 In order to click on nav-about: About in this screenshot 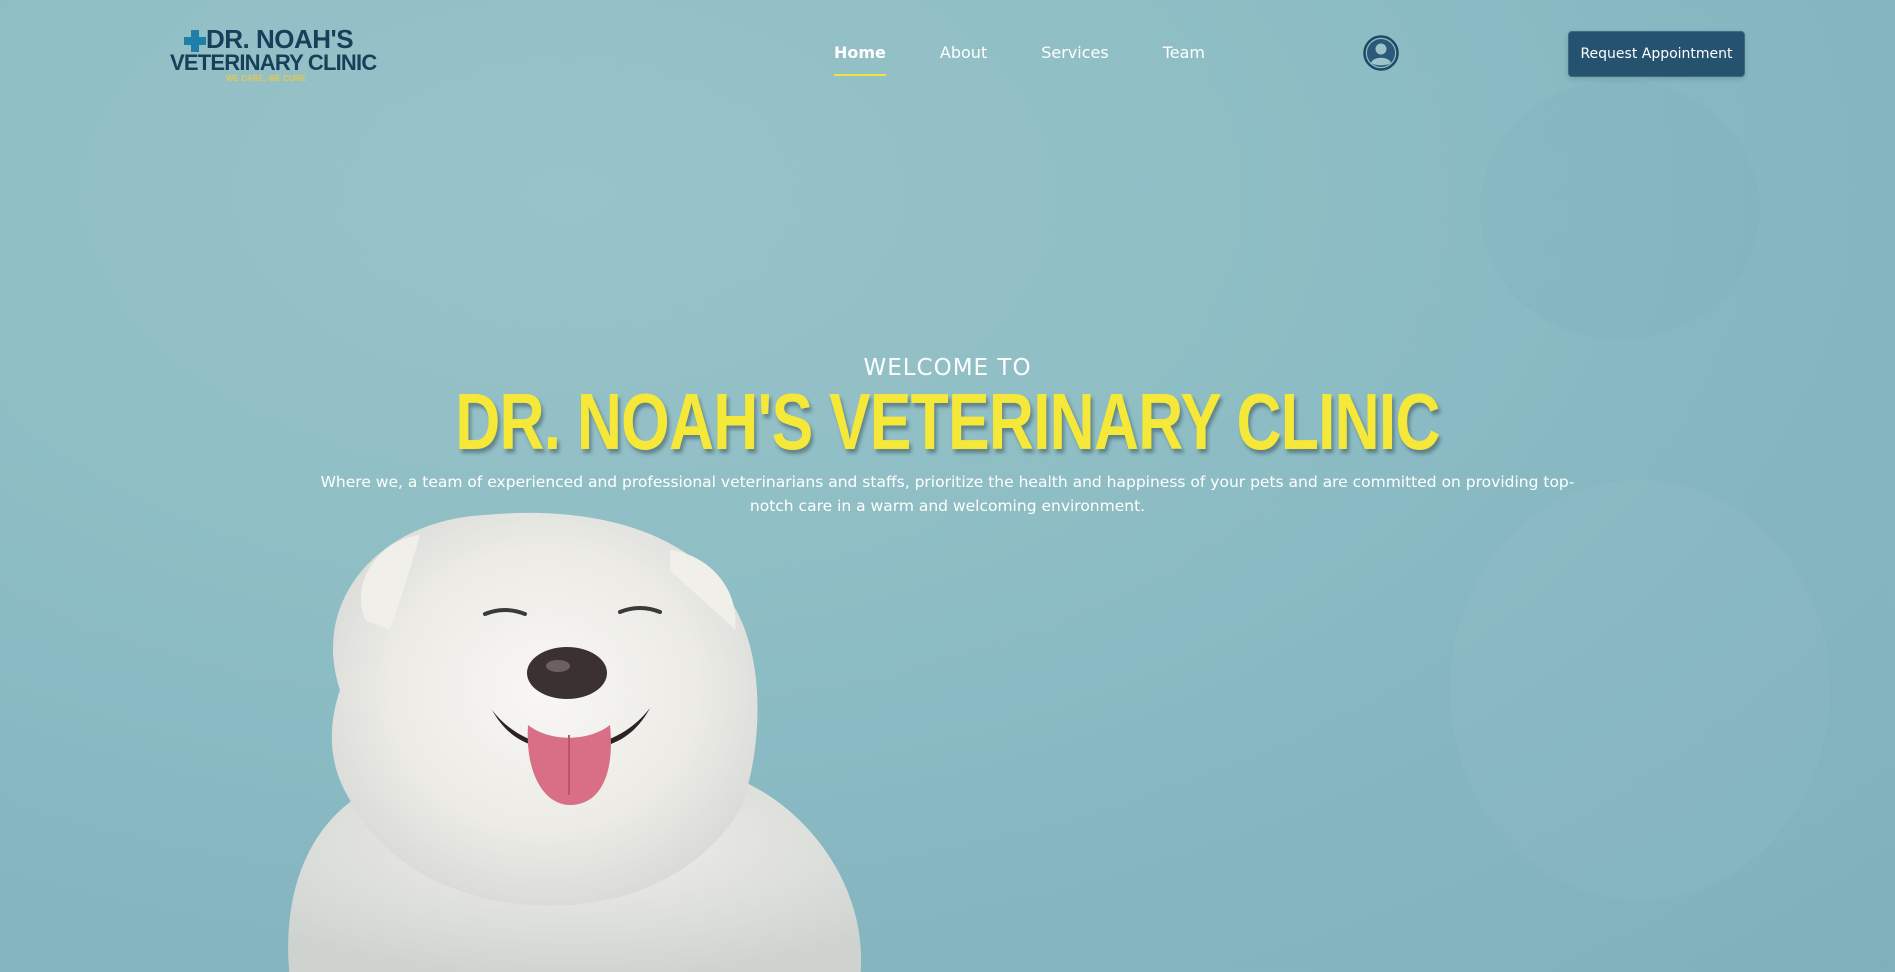, I will do `click(963, 56)`.